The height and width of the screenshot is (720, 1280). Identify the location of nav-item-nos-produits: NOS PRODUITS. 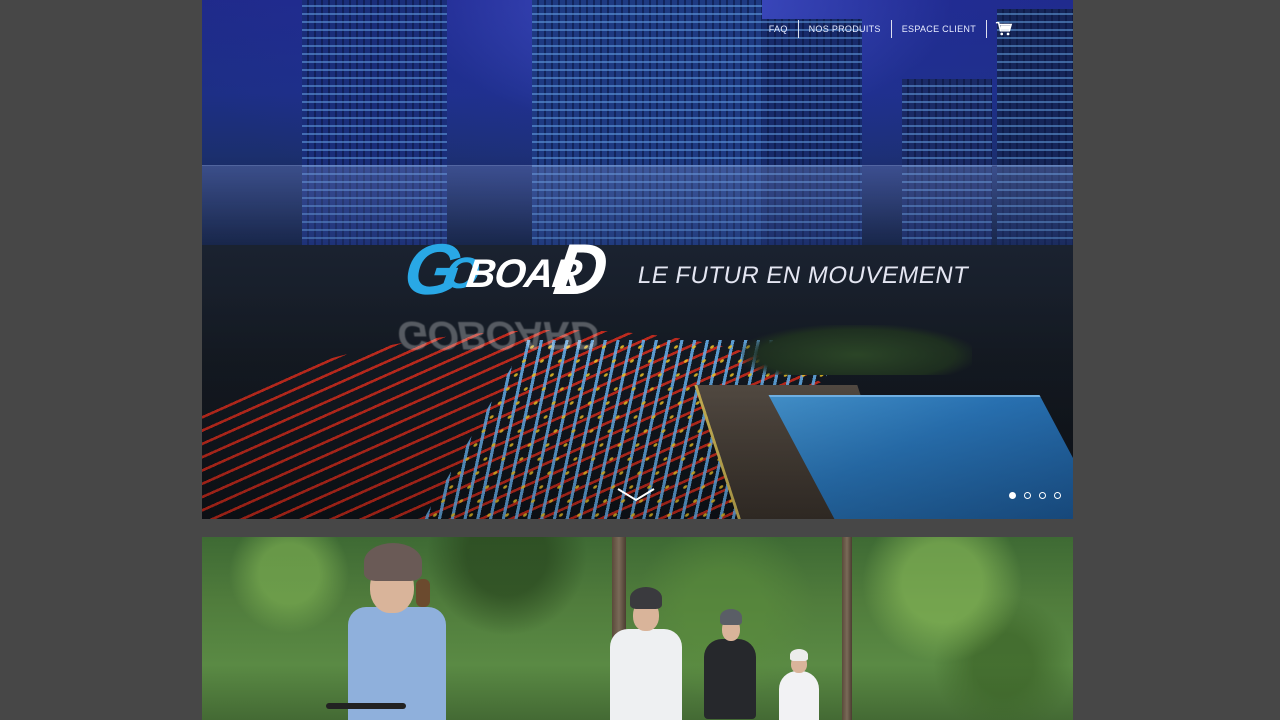
(845, 29).